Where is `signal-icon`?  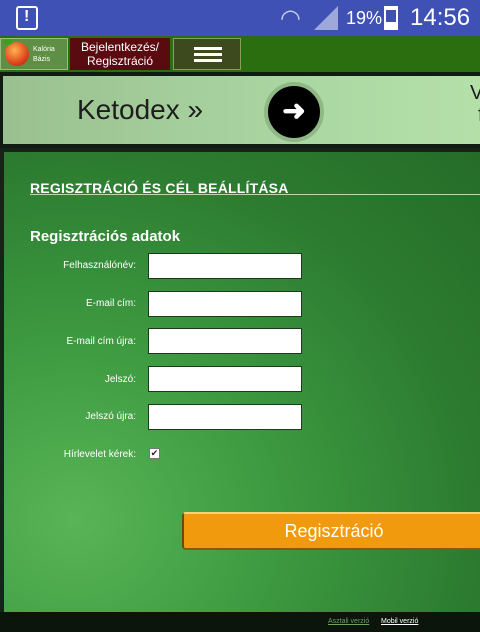
signal-icon is located at coordinates (326, 18).